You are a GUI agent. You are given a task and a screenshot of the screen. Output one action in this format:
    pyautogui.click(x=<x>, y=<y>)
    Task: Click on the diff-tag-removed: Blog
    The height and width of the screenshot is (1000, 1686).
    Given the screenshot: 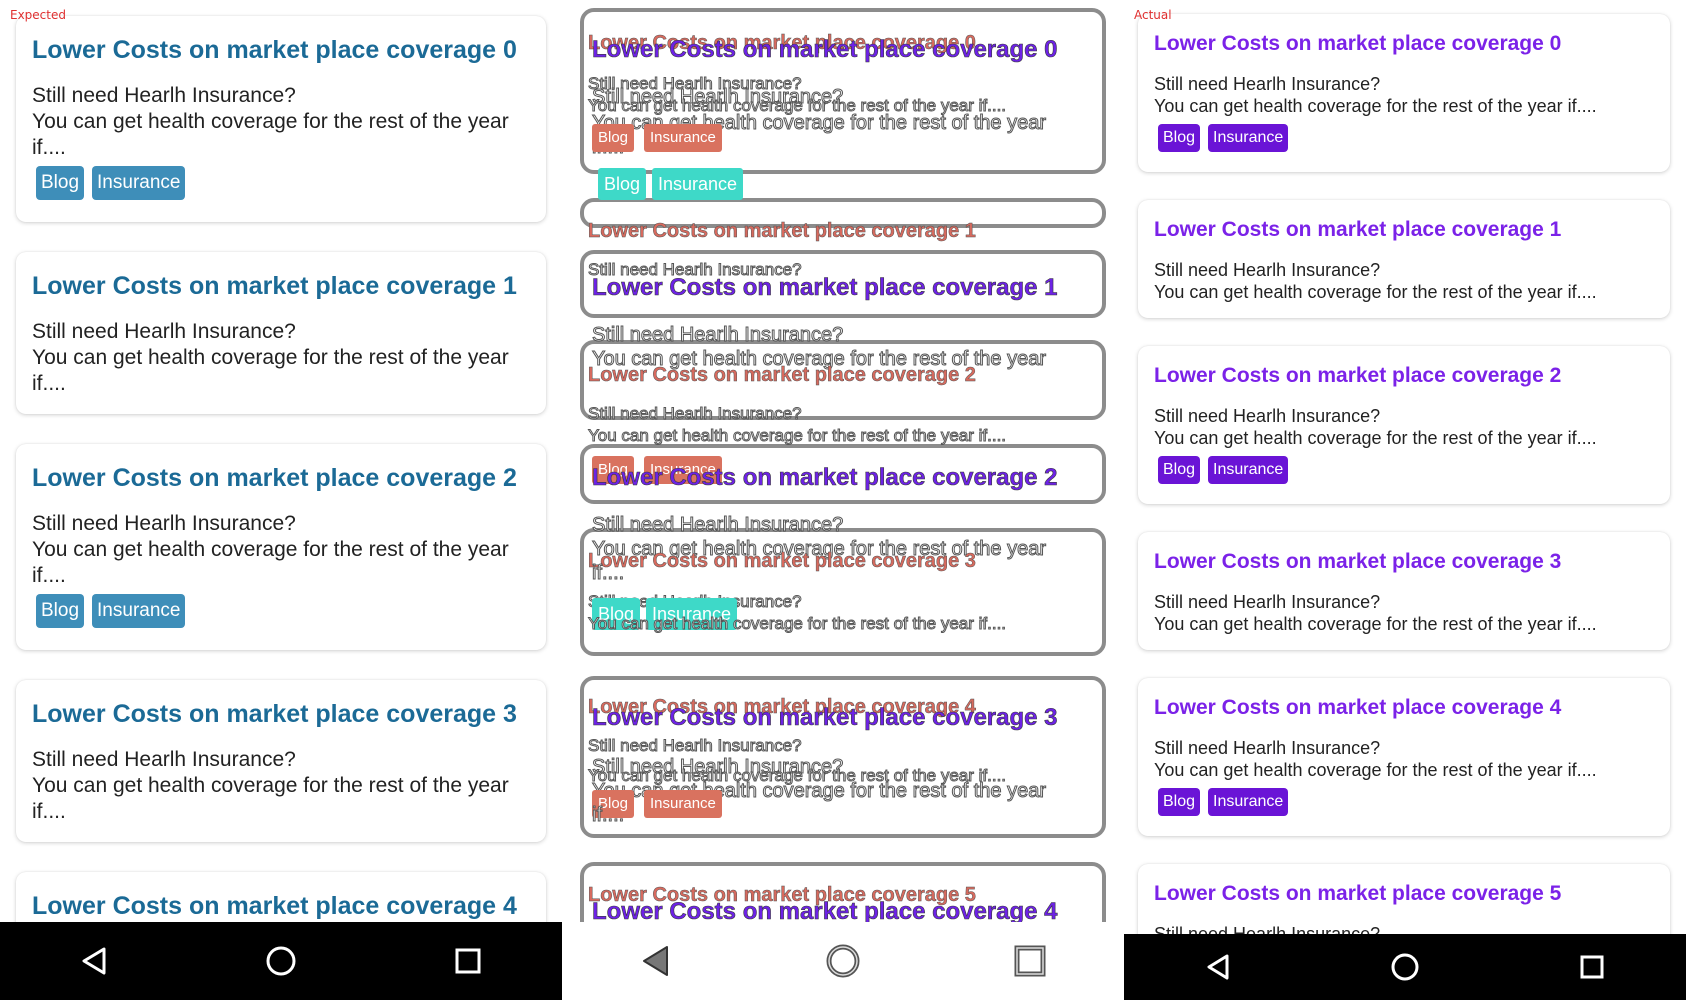 What is the action you would take?
    pyautogui.click(x=613, y=138)
    